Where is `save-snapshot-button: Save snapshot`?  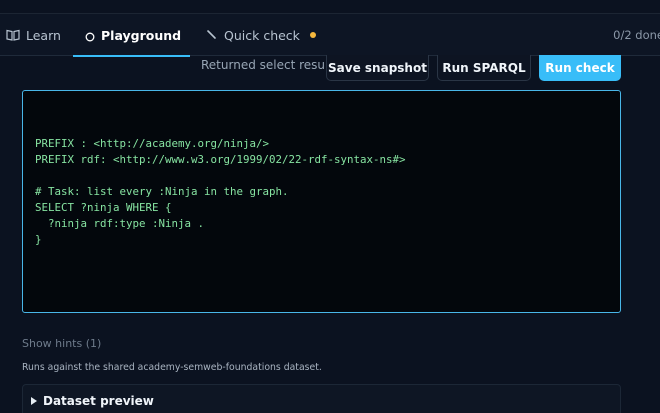
save-snapshot-button: Save snapshot is located at coordinates (377, 68).